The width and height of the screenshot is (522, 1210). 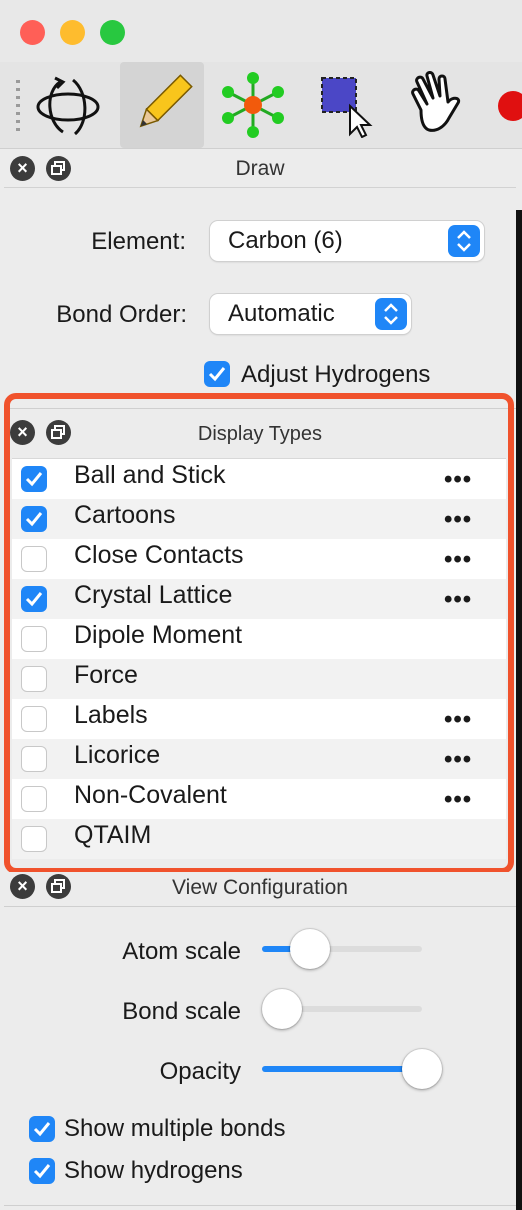 What do you see at coordinates (259, 719) in the screenshot?
I see `display-type-row: Labels •••` at bounding box center [259, 719].